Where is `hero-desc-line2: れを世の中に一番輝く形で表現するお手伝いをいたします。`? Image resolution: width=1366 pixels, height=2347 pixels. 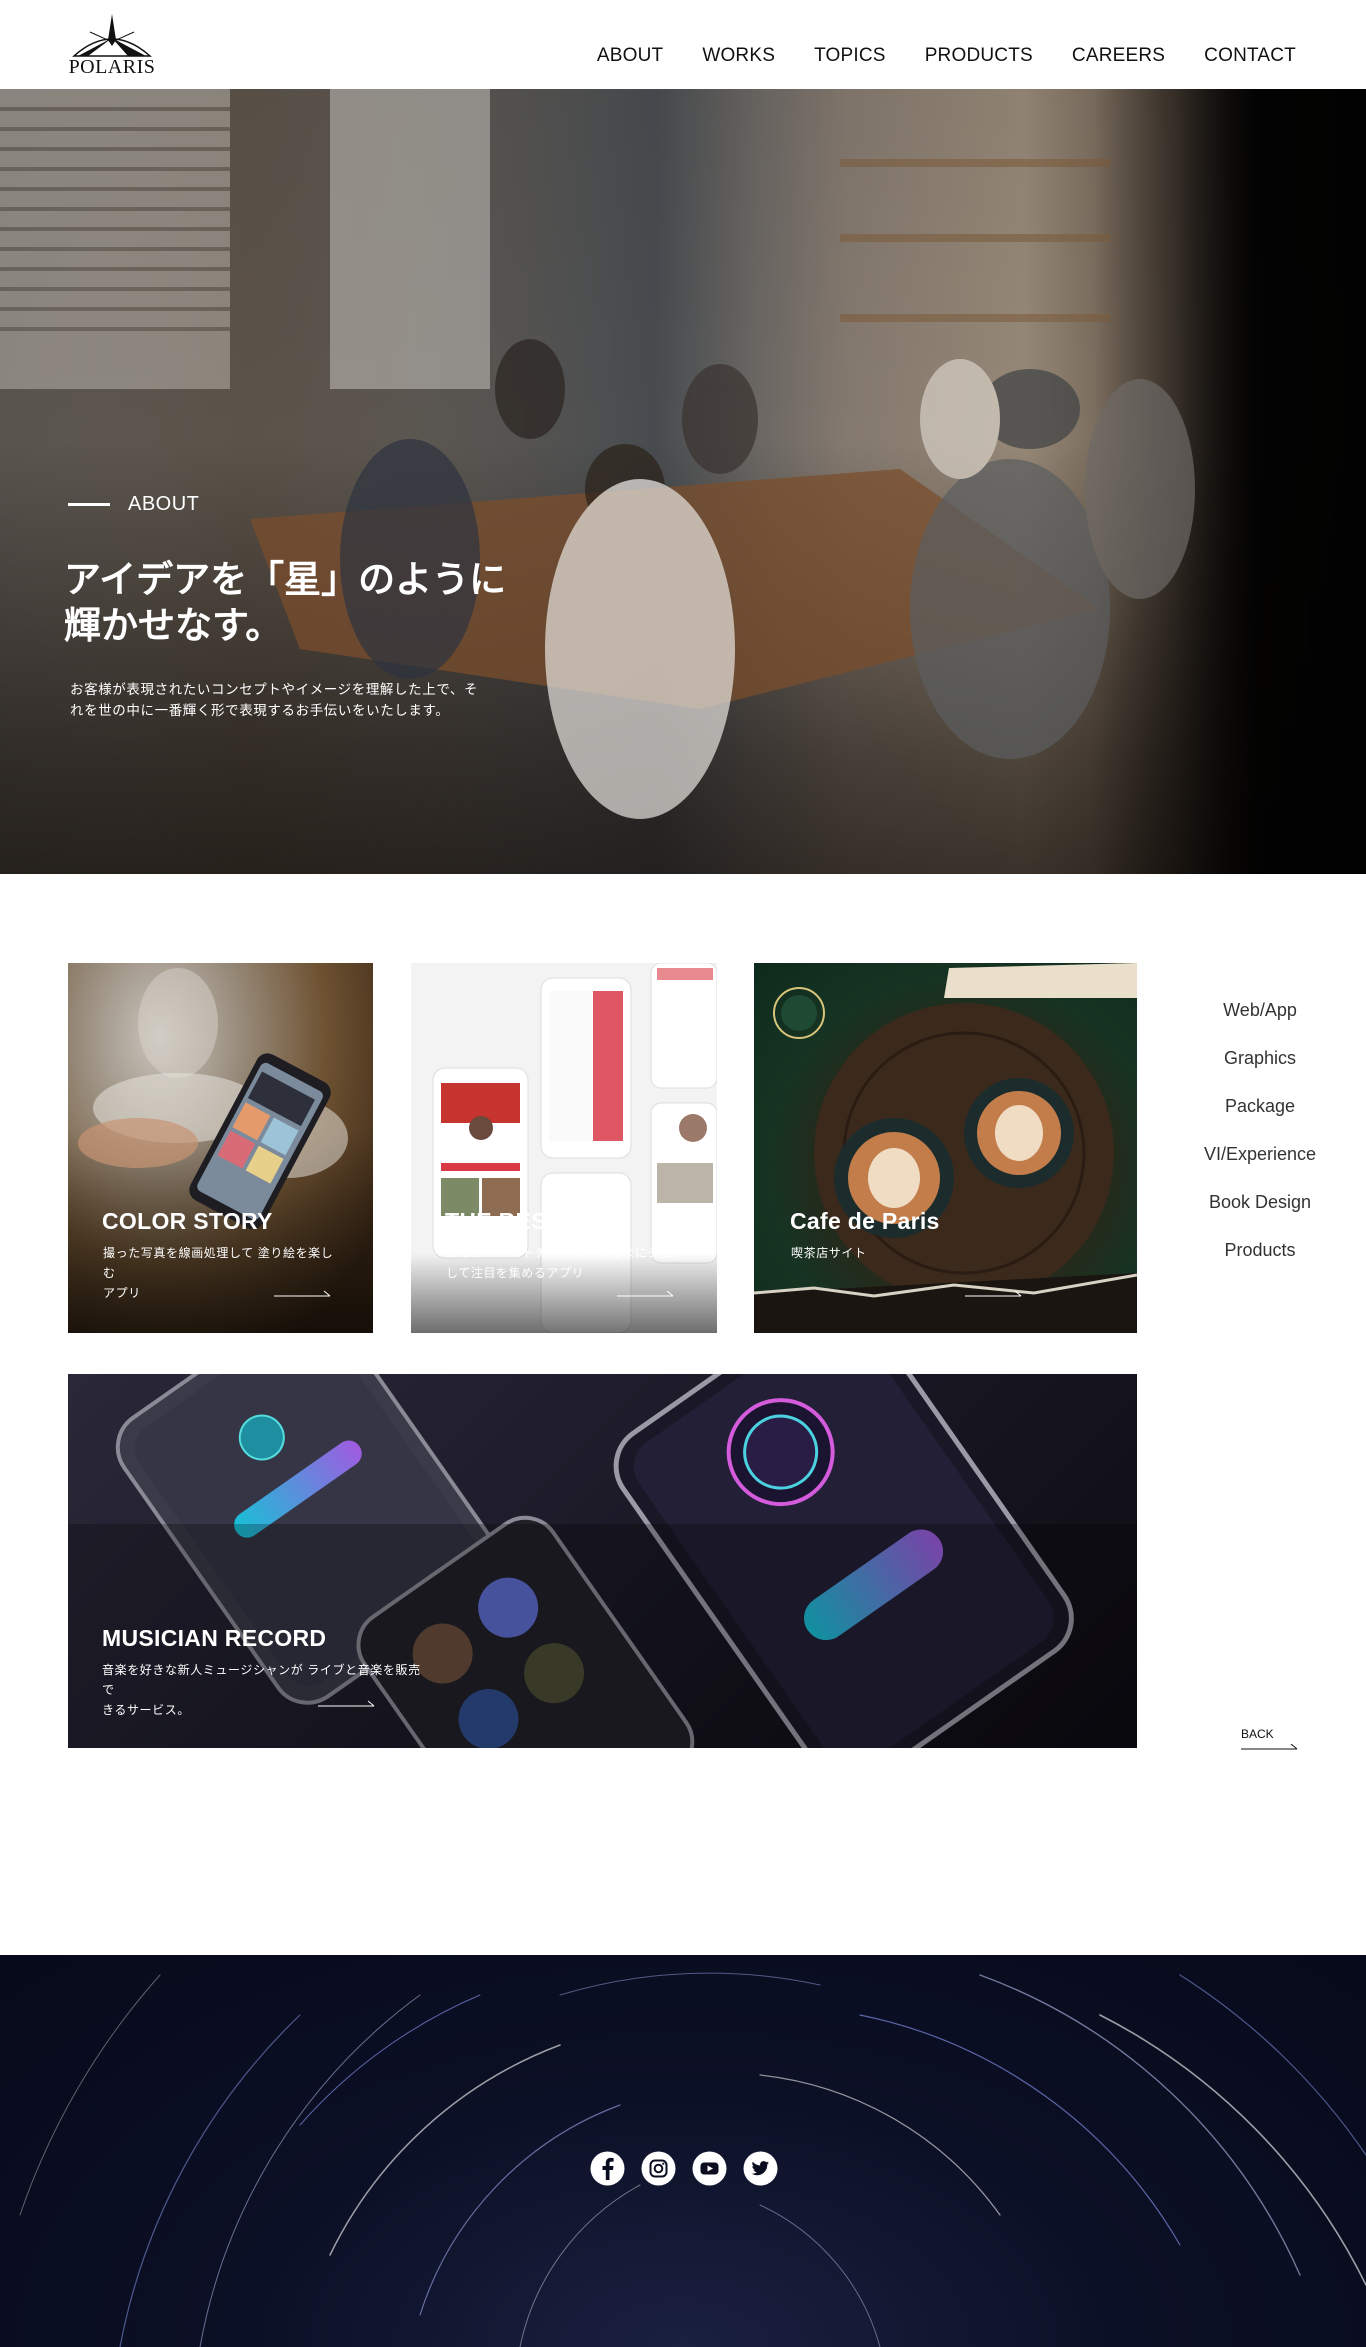
hero-desc-line2: れを世の中に一番輝く形で表現するお手伝いをいたします。 is located at coordinates (260, 710).